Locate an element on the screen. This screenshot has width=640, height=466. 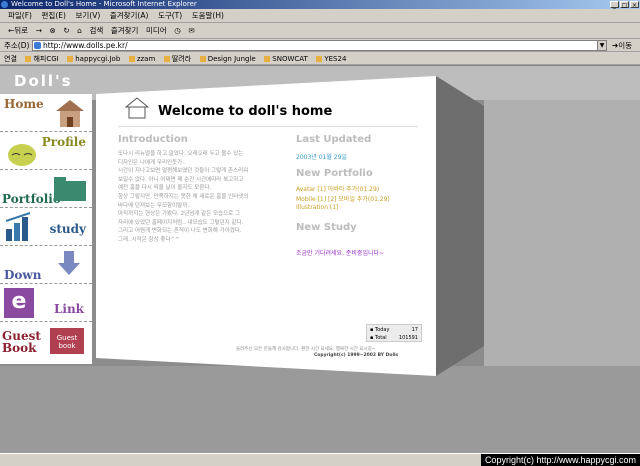
bar-graph-icon is located at coordinates (18, 226).